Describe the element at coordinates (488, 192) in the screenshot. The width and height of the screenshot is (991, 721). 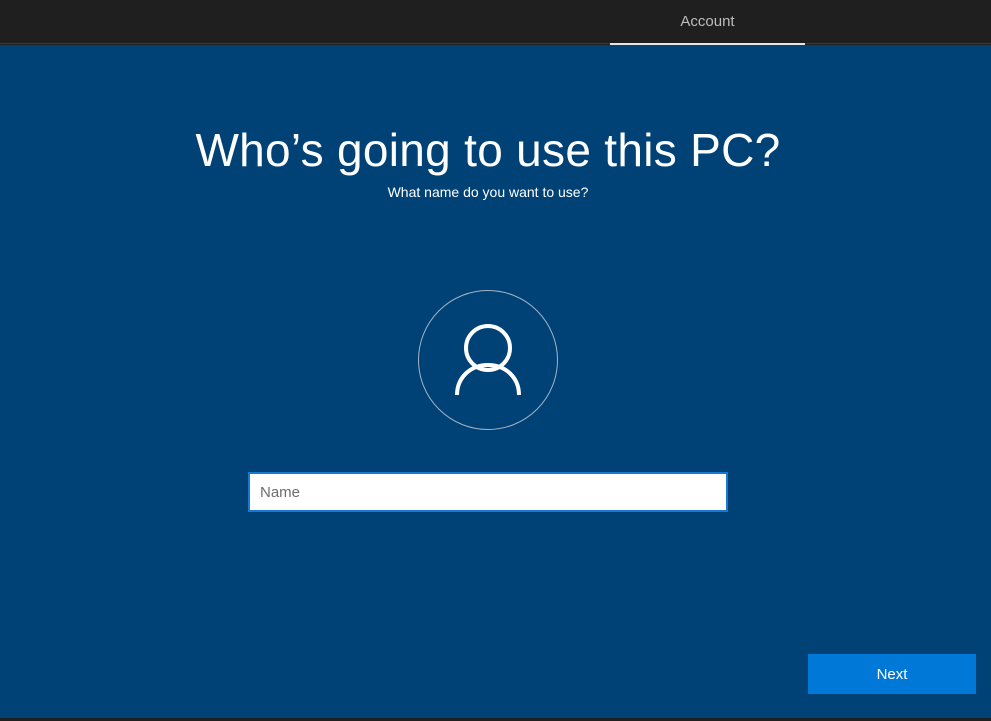
I see `page-subtitle: What name do you want to use?` at that location.